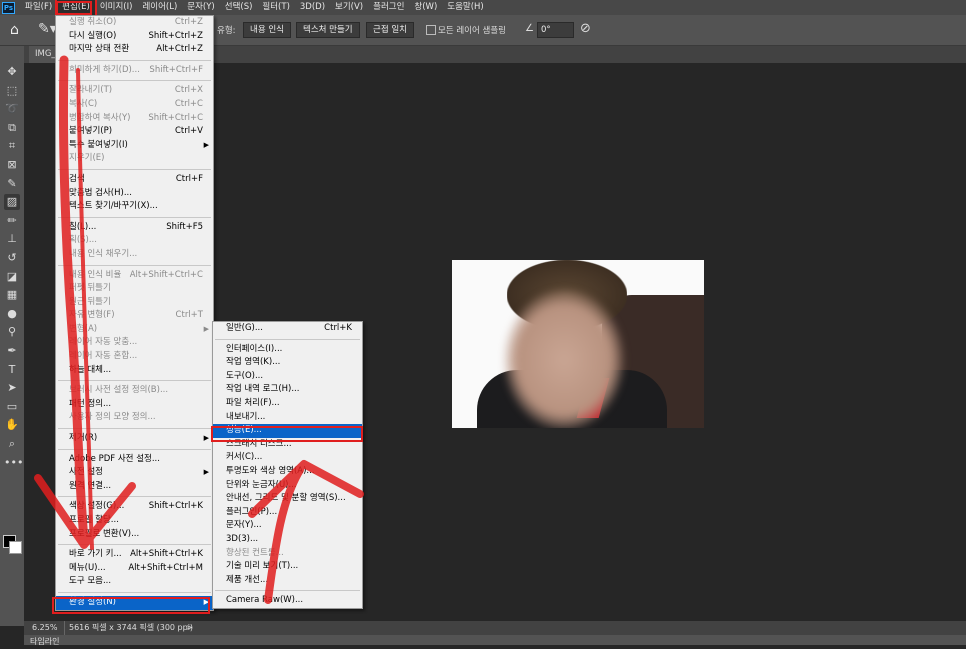 The image size is (966, 649). I want to click on menu-4: 문자(Y), so click(200, 7).